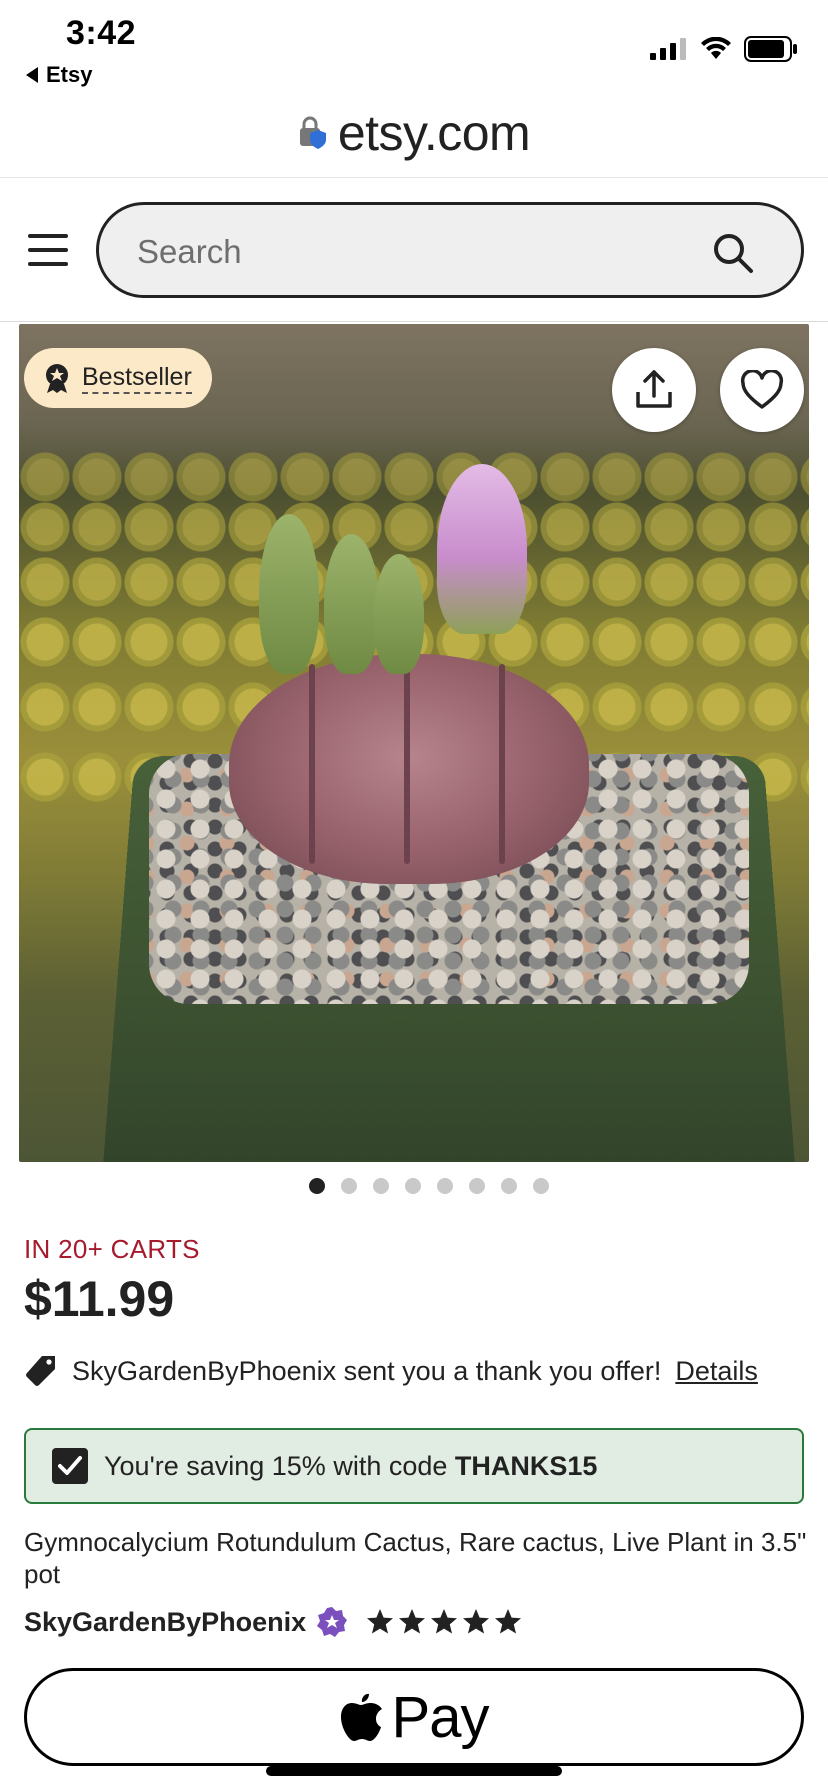 This screenshot has height=1792, width=828. I want to click on offer-details-link: Details, so click(716, 1371).